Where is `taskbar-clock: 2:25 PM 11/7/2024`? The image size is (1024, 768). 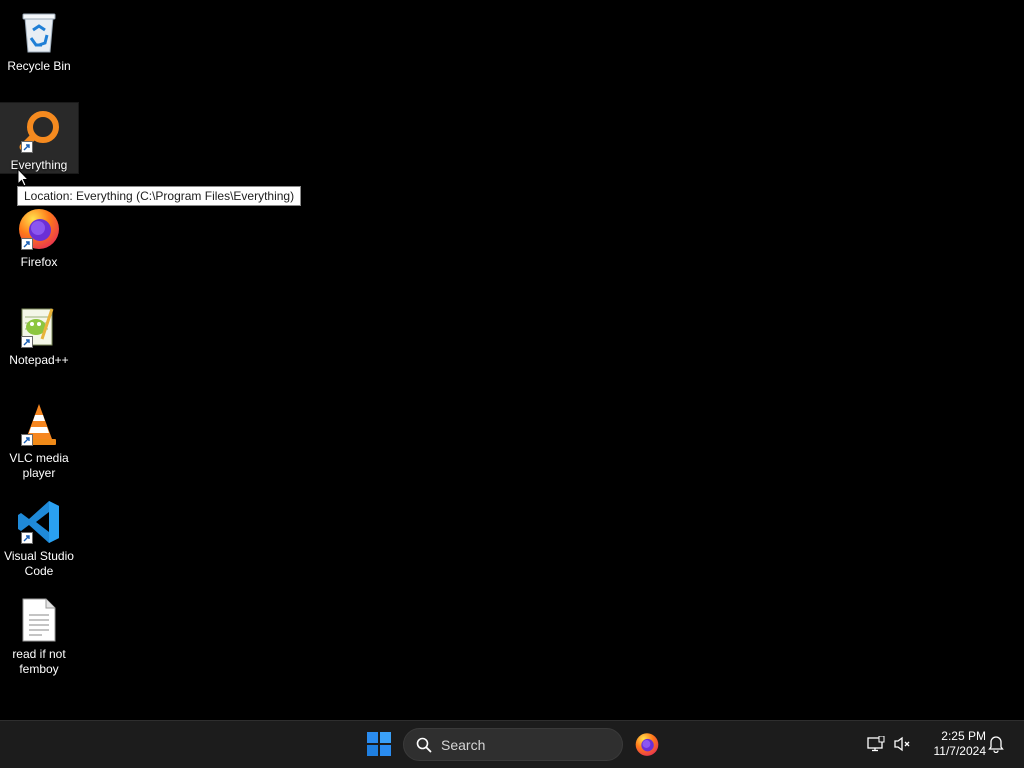 taskbar-clock: 2:25 PM 11/7/2024 is located at coordinates (952, 744).